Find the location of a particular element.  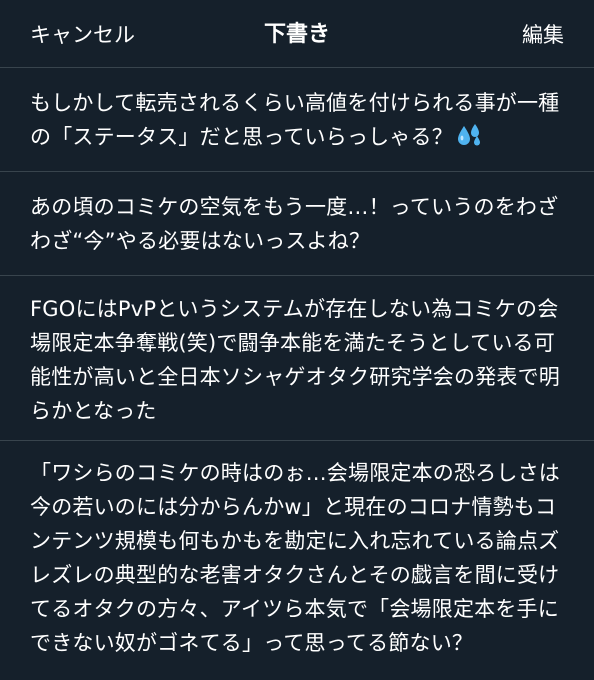

sweat-droplets-icon is located at coordinates (470, 140).